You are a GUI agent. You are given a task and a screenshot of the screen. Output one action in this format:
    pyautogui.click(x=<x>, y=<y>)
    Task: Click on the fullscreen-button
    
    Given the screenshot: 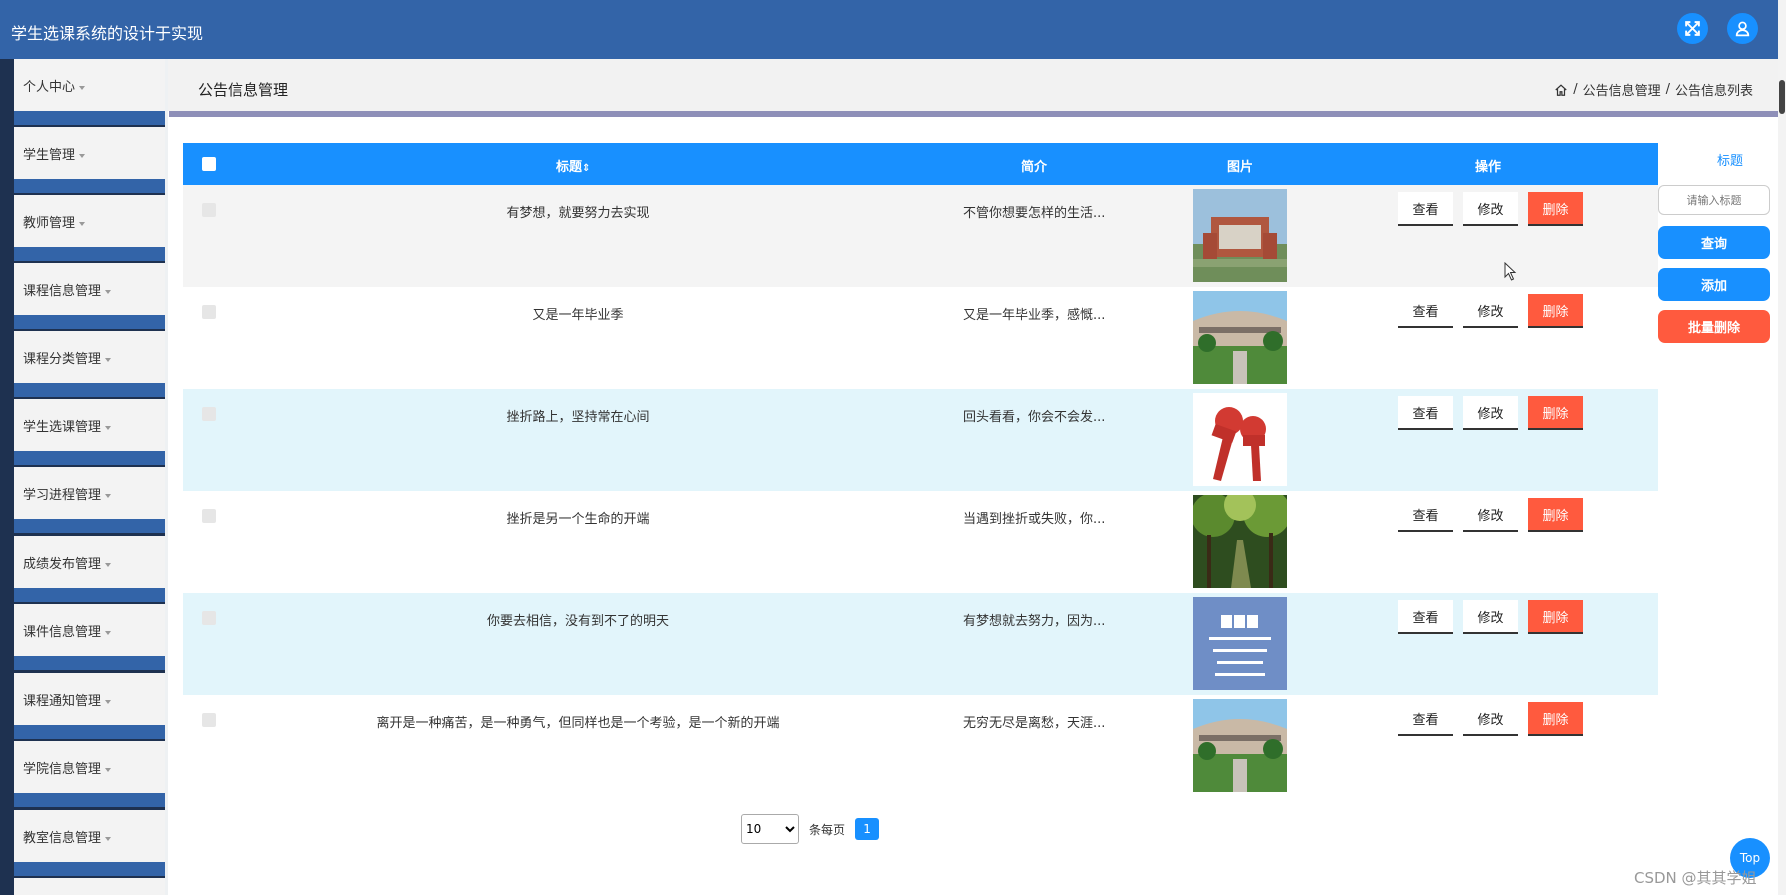 What is the action you would take?
    pyautogui.click(x=1692, y=28)
    